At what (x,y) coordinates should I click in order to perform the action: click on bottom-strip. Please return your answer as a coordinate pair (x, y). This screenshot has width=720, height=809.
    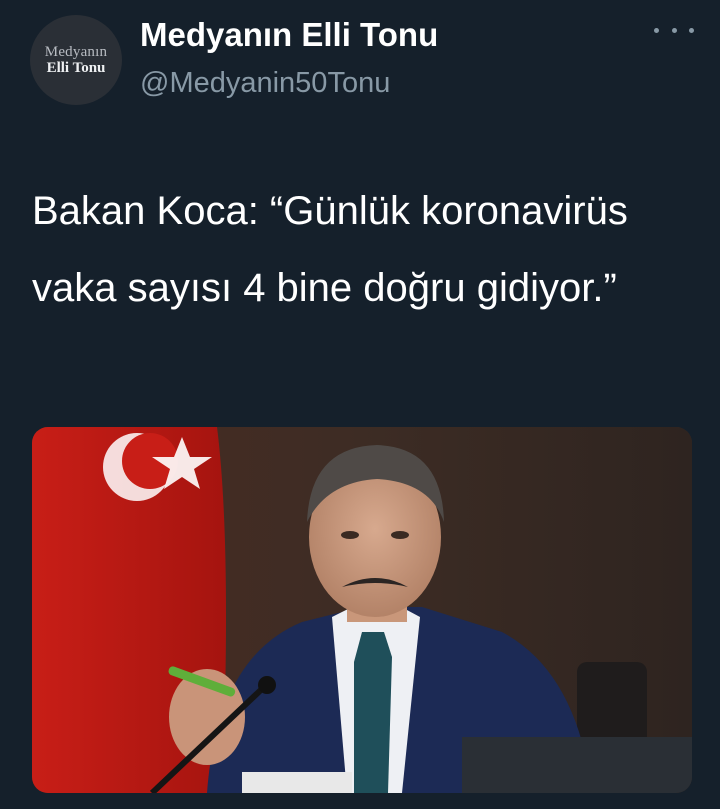
    Looking at the image, I should click on (360, 801).